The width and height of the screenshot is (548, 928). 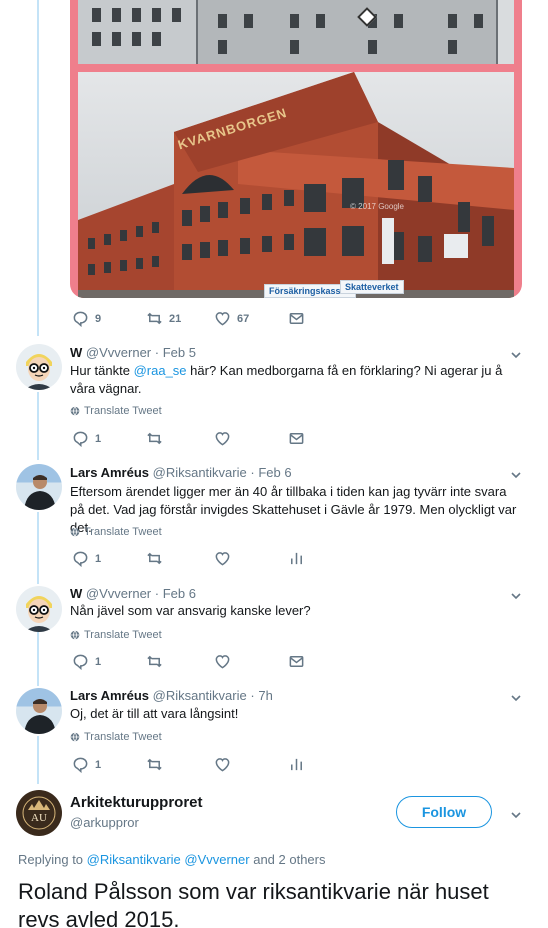 What do you see at coordinates (98, 318) in the screenshot?
I see `reply-count: 9` at bounding box center [98, 318].